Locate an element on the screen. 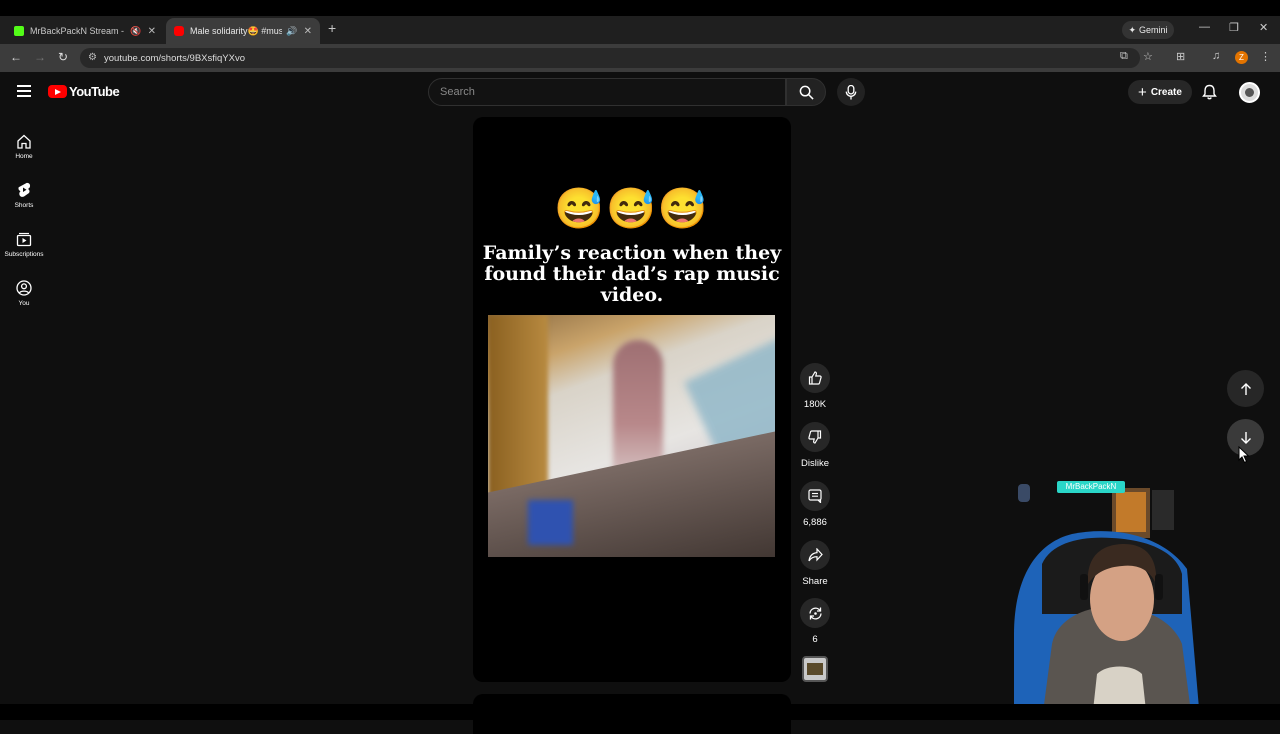 Image resolution: width=1280 pixels, height=734 pixels. youtube-logo: YouTube is located at coordinates (84, 91).